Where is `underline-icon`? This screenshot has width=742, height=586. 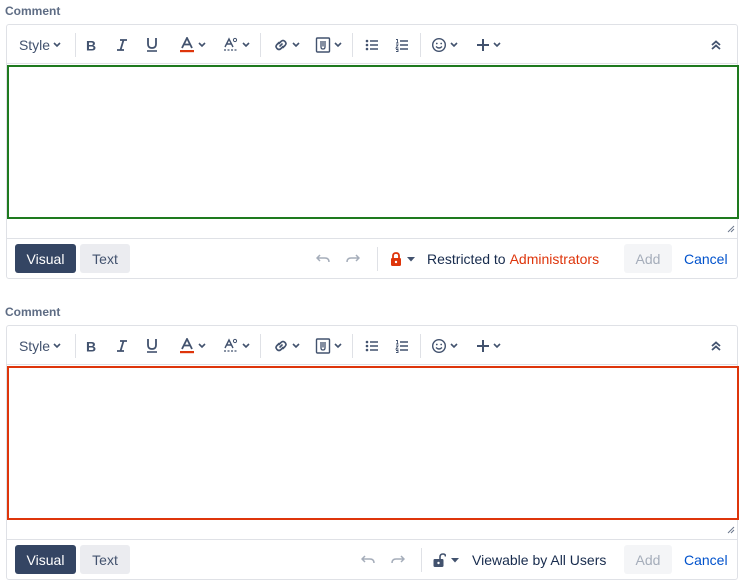 underline-icon is located at coordinates (152, 44).